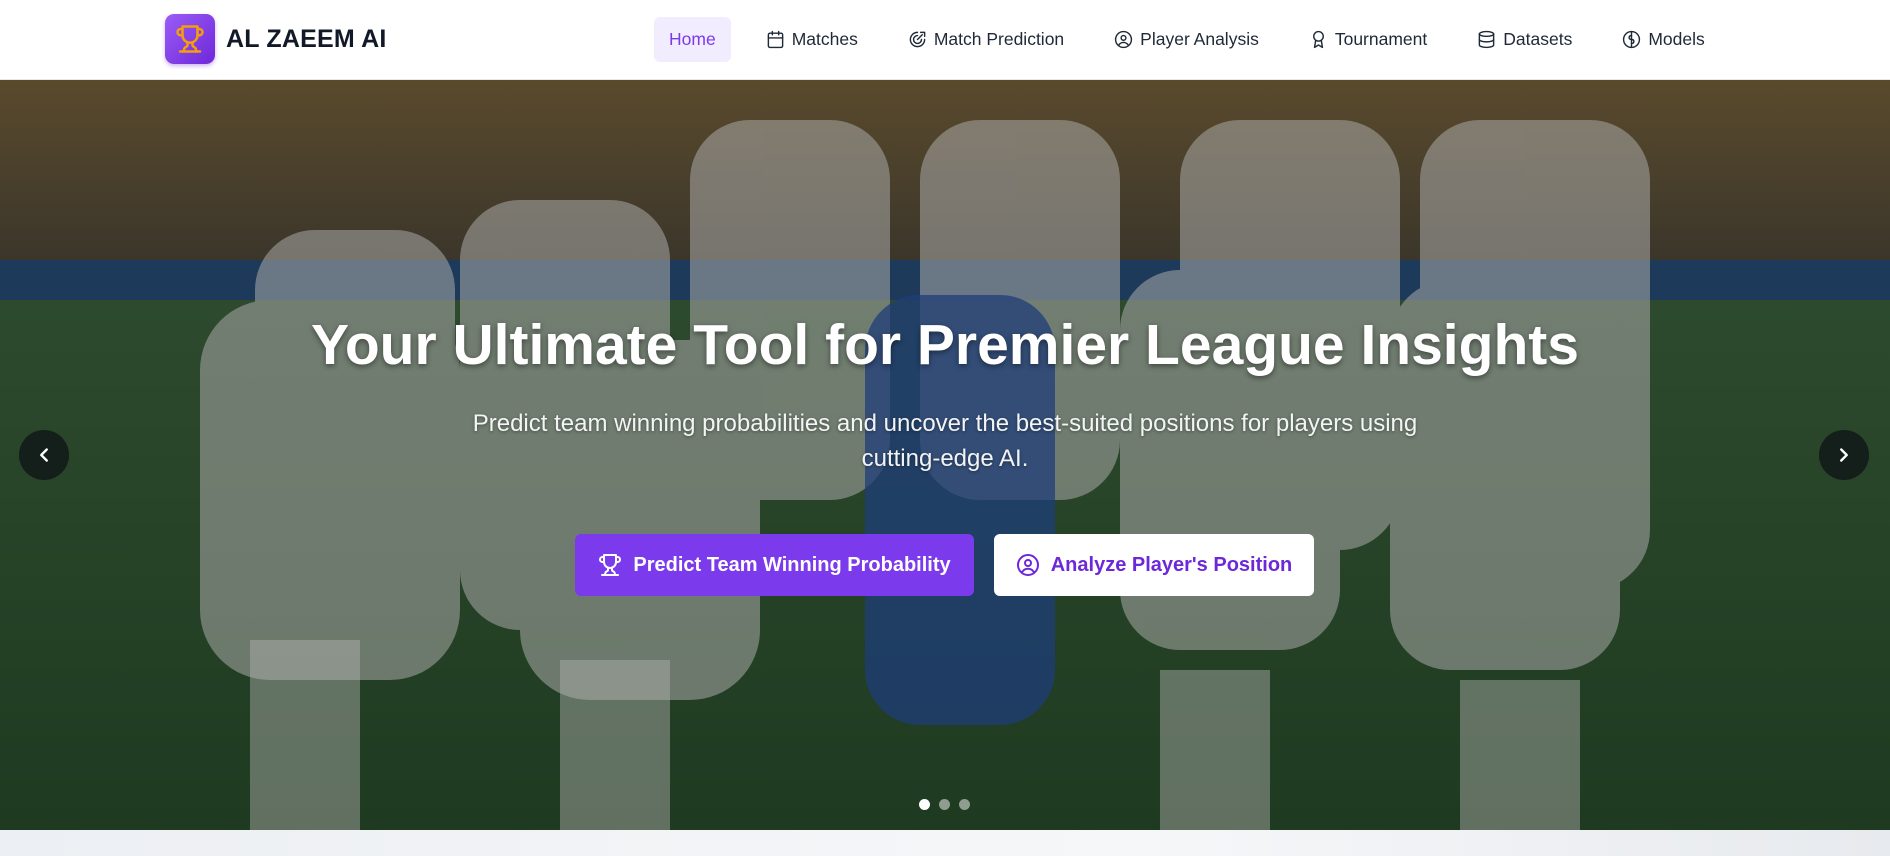 This screenshot has height=856, width=1890. I want to click on nav-item-tournament: Tournament, so click(1368, 39).